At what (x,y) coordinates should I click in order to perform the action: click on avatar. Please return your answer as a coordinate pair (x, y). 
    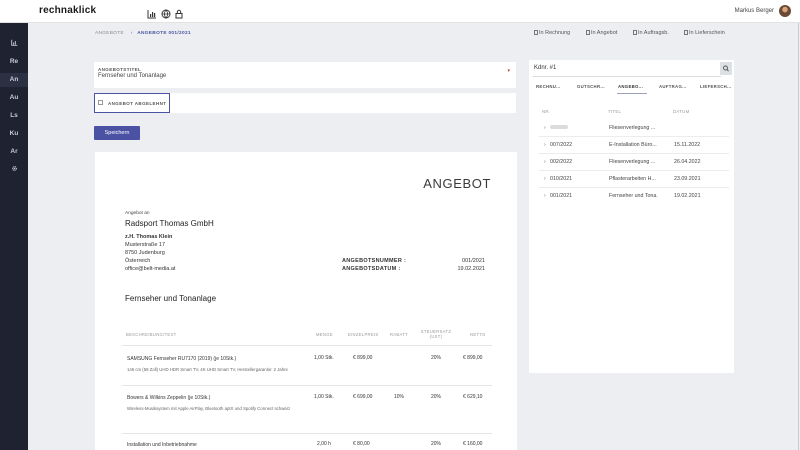
    Looking at the image, I should click on (785, 11).